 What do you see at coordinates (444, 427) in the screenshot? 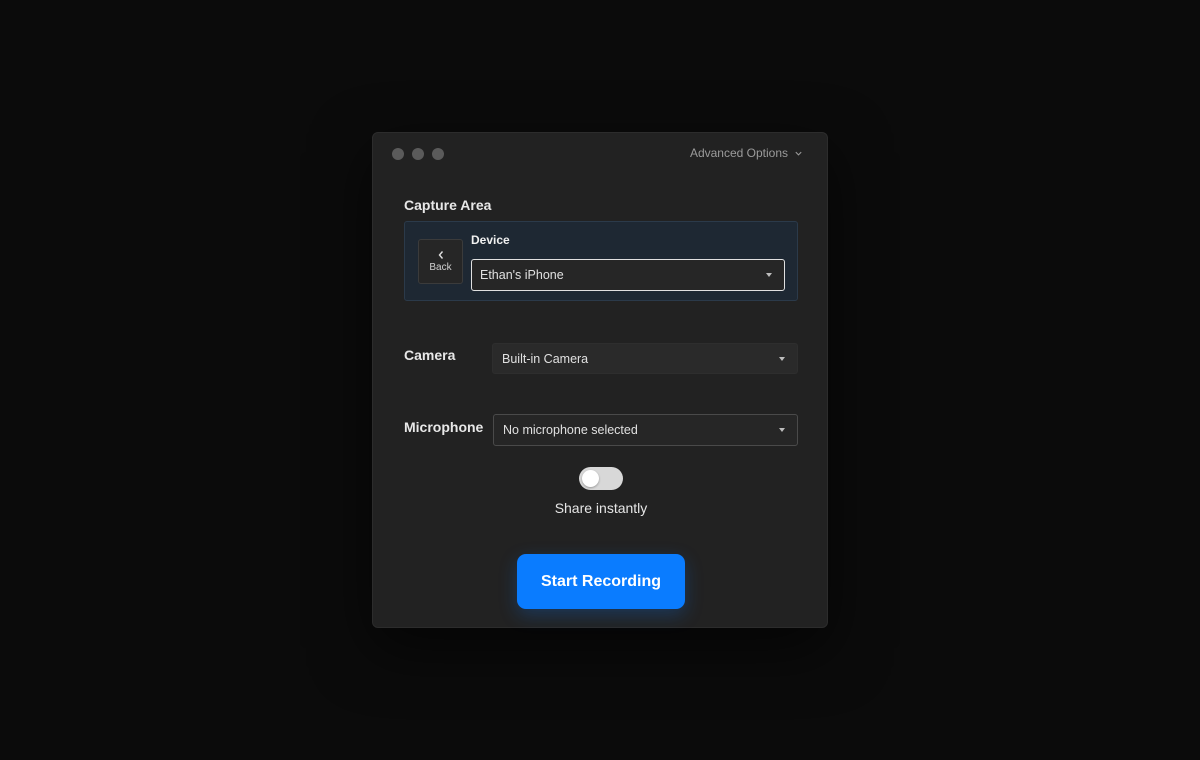
I see `microphone-label: Microphone` at bounding box center [444, 427].